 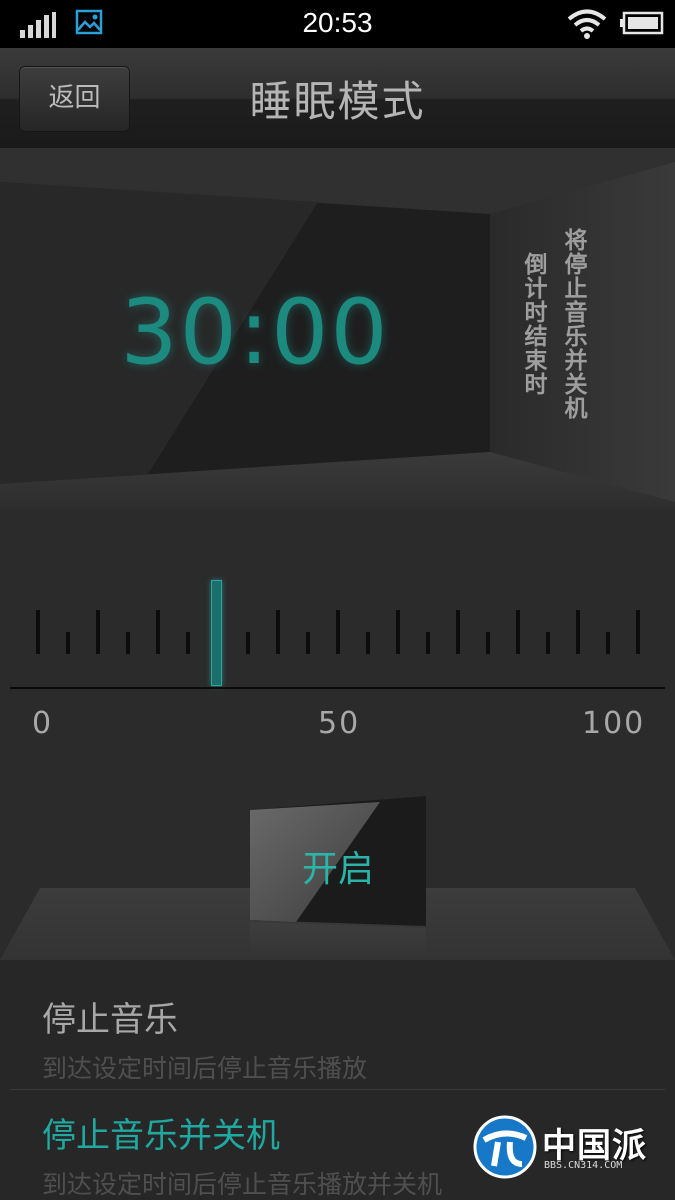 What do you see at coordinates (43, 723) in the screenshot?
I see `scale-label-min: 0` at bounding box center [43, 723].